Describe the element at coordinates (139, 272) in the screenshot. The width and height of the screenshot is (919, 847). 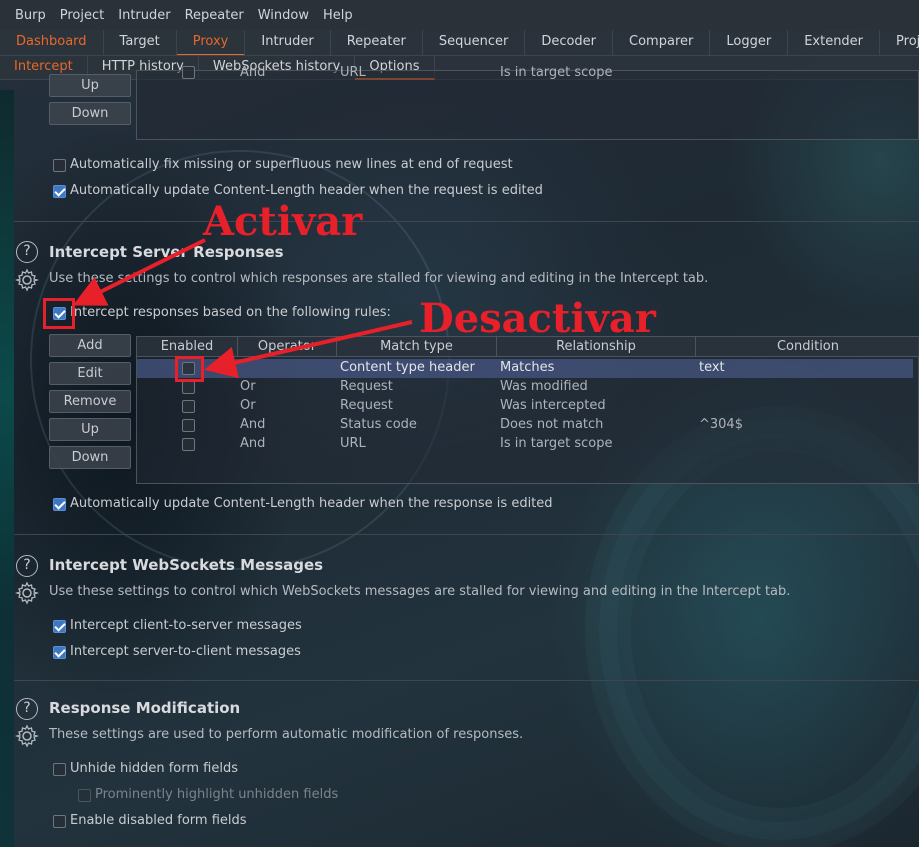
I see `arrow-to-activar` at that location.